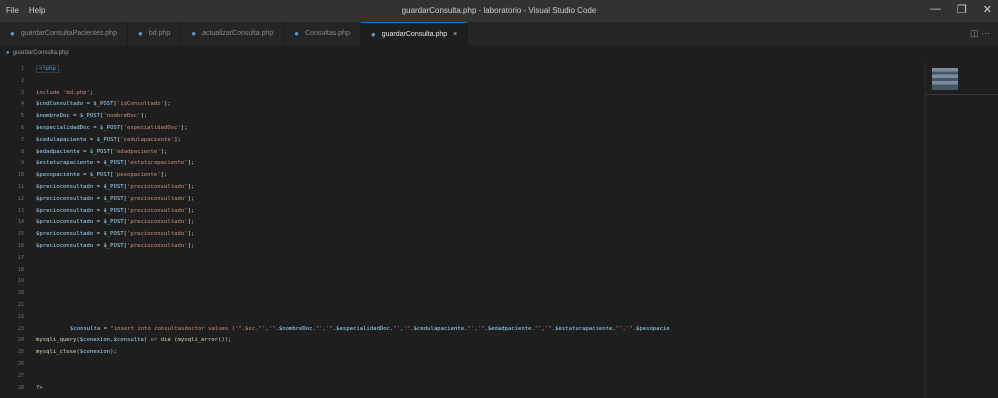  What do you see at coordinates (20, 375) in the screenshot?
I see `line-number: 27` at bounding box center [20, 375].